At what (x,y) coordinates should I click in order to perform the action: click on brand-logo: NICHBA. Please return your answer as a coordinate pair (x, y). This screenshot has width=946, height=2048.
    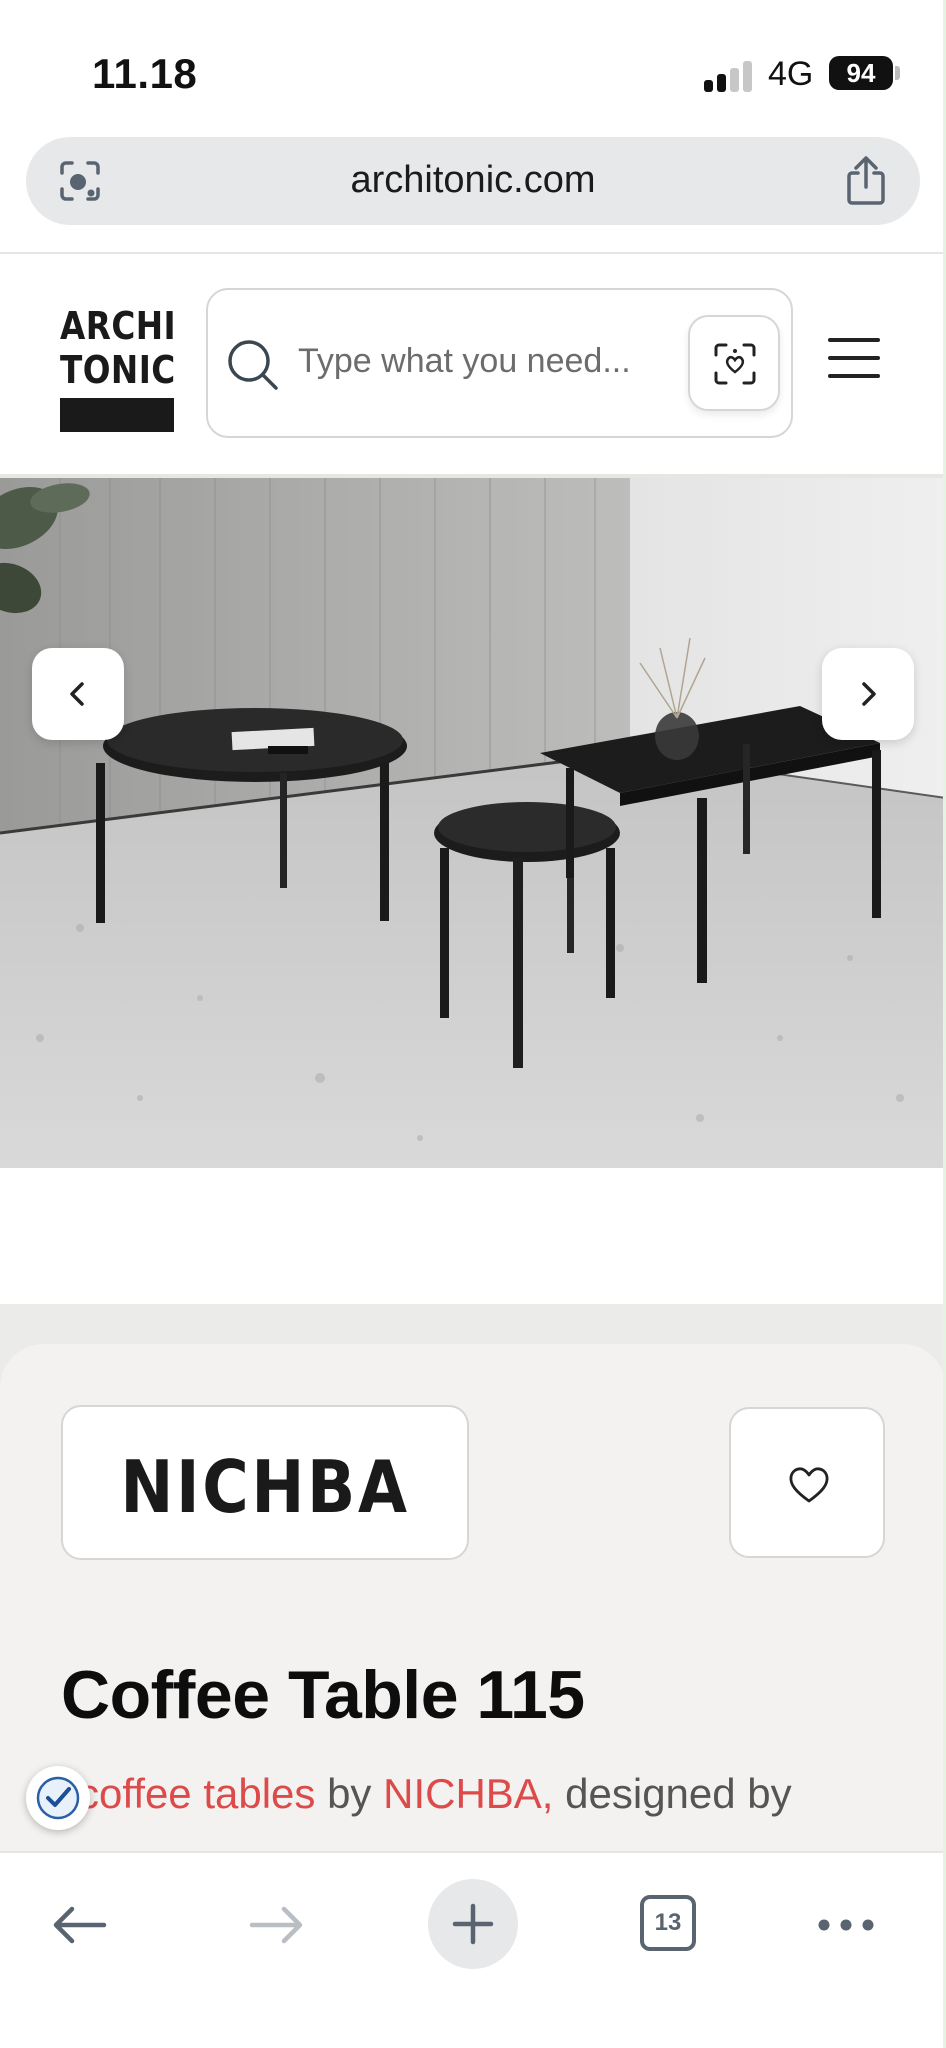
    Looking at the image, I should click on (265, 1487).